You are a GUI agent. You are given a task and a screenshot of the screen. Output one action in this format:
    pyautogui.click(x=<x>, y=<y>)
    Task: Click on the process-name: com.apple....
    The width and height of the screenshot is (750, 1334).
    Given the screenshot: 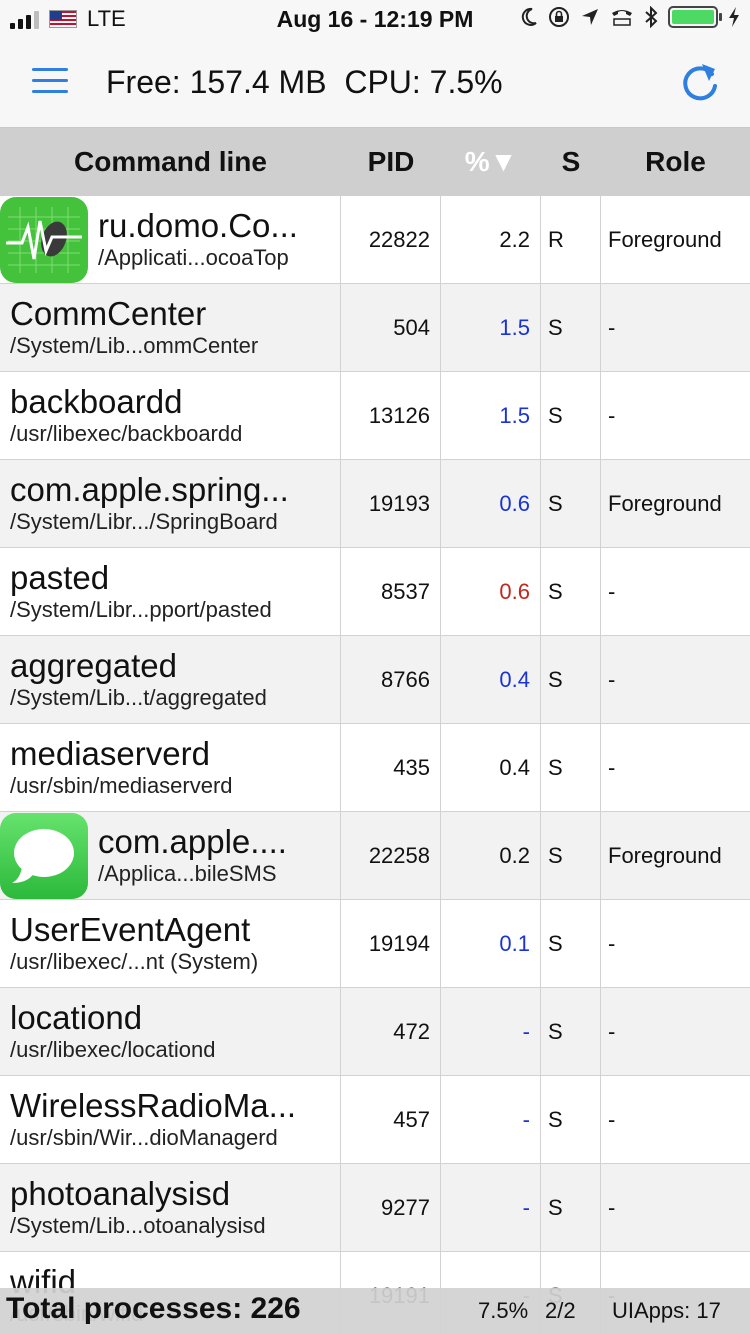 What is the action you would take?
    pyautogui.click(x=192, y=841)
    